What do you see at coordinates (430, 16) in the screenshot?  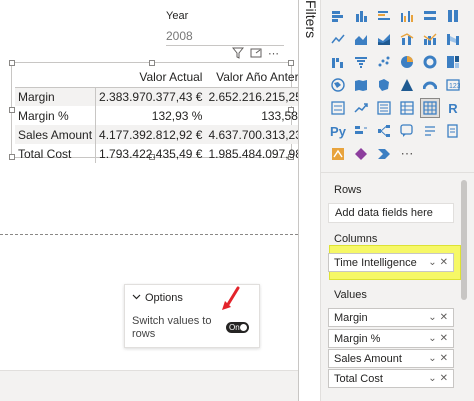 I see `100-stacked-bar-icon` at bounding box center [430, 16].